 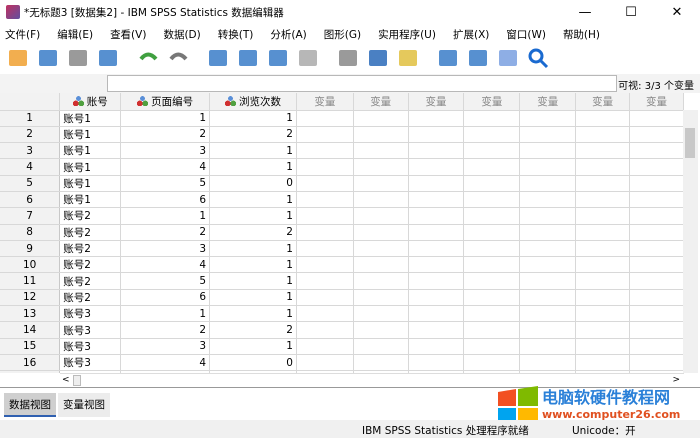 I want to click on row-number: 15, so click(x=30, y=346).